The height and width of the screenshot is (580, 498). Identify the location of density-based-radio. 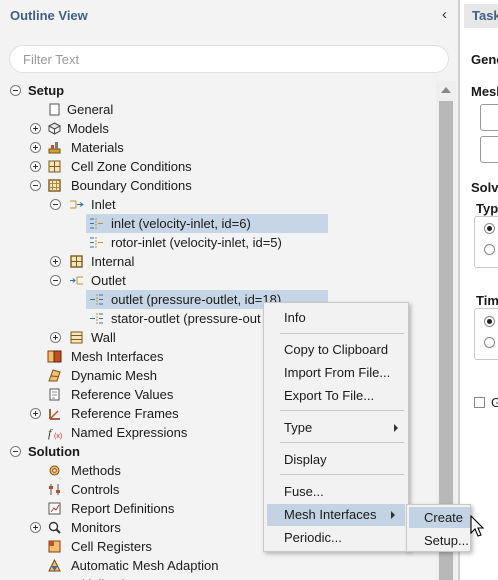
(489, 249).